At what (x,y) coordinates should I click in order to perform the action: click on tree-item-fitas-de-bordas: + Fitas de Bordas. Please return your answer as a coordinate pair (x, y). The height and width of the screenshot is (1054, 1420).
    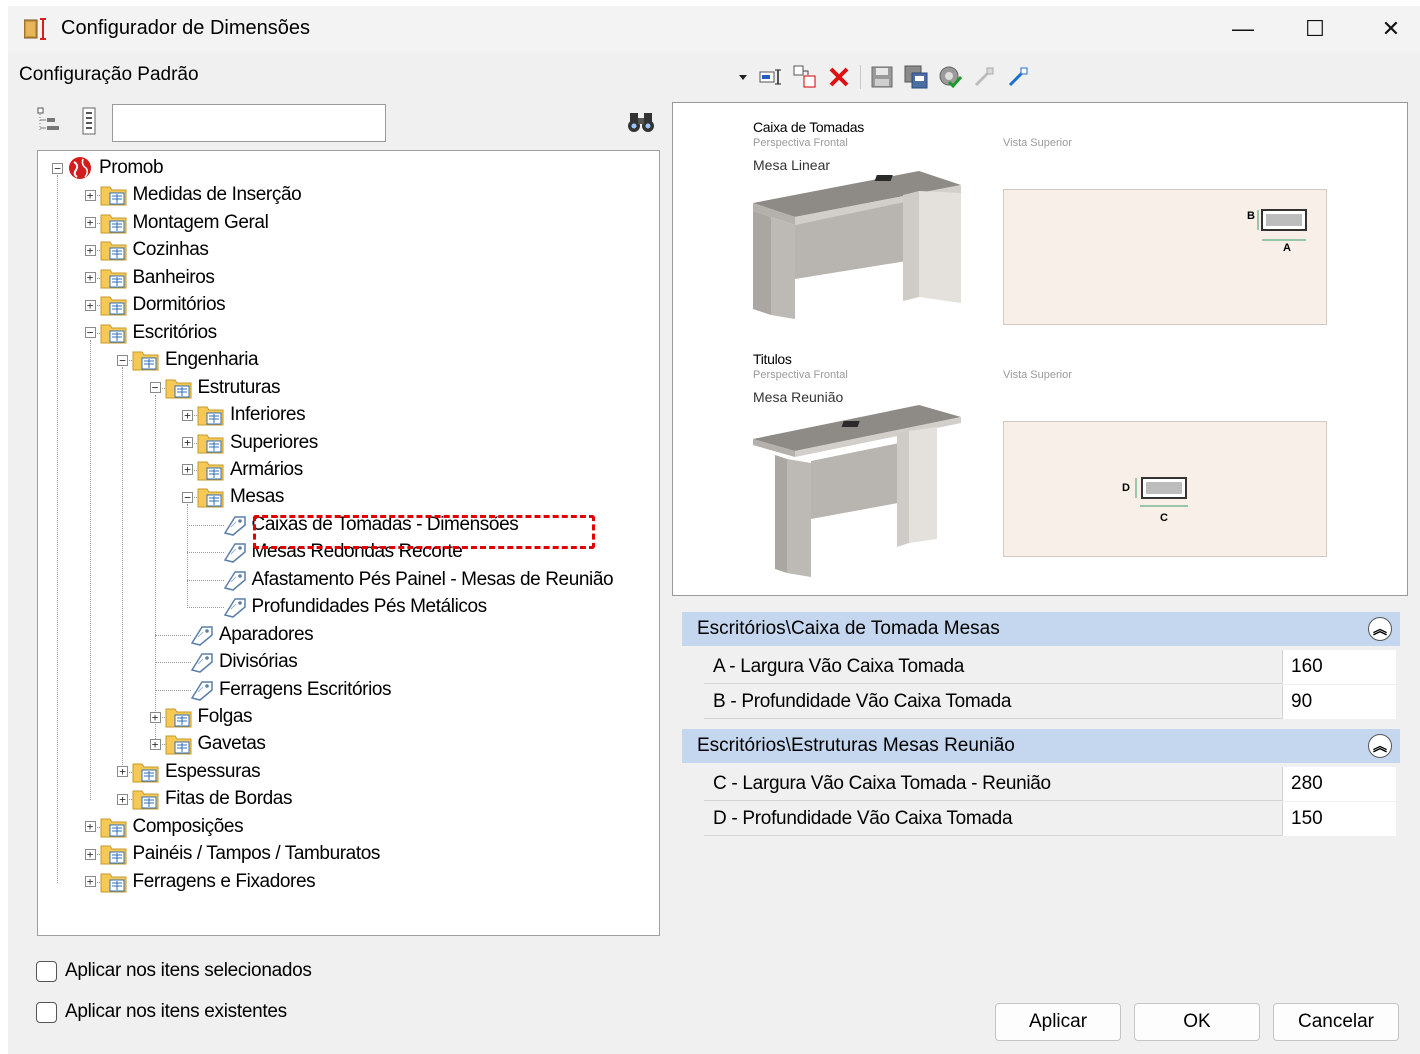
    Looking at the image, I should click on (204, 799).